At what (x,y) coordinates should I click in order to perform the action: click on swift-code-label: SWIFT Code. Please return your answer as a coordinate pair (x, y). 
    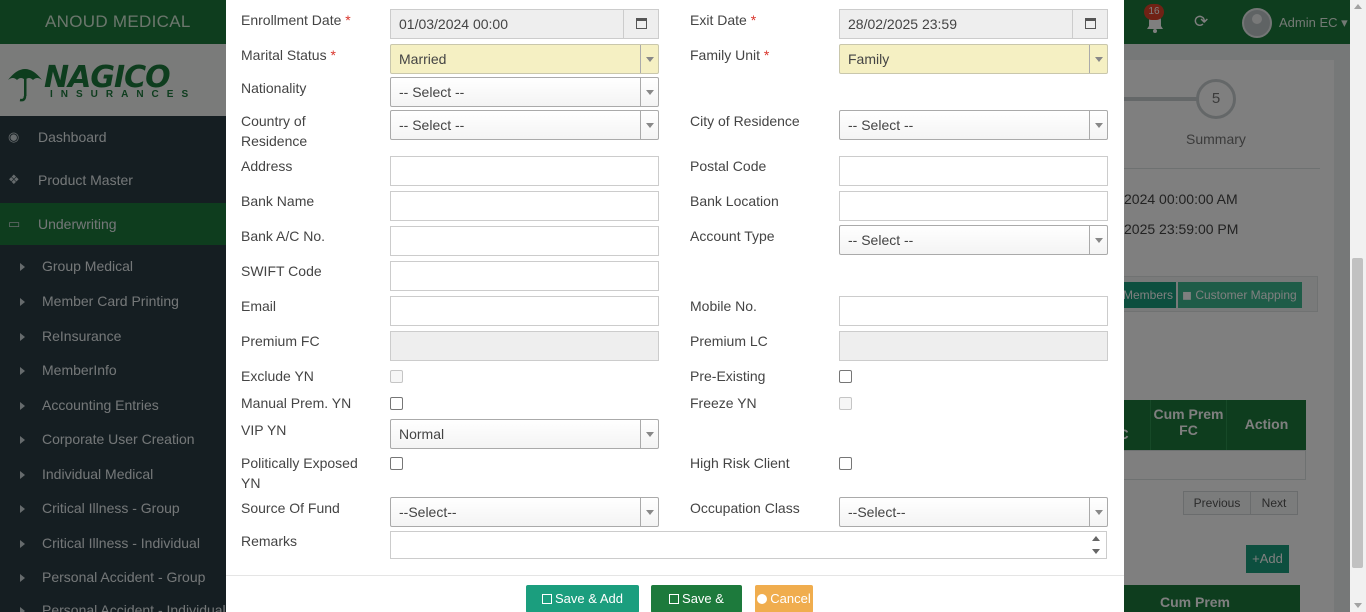
    Looking at the image, I should click on (281, 271).